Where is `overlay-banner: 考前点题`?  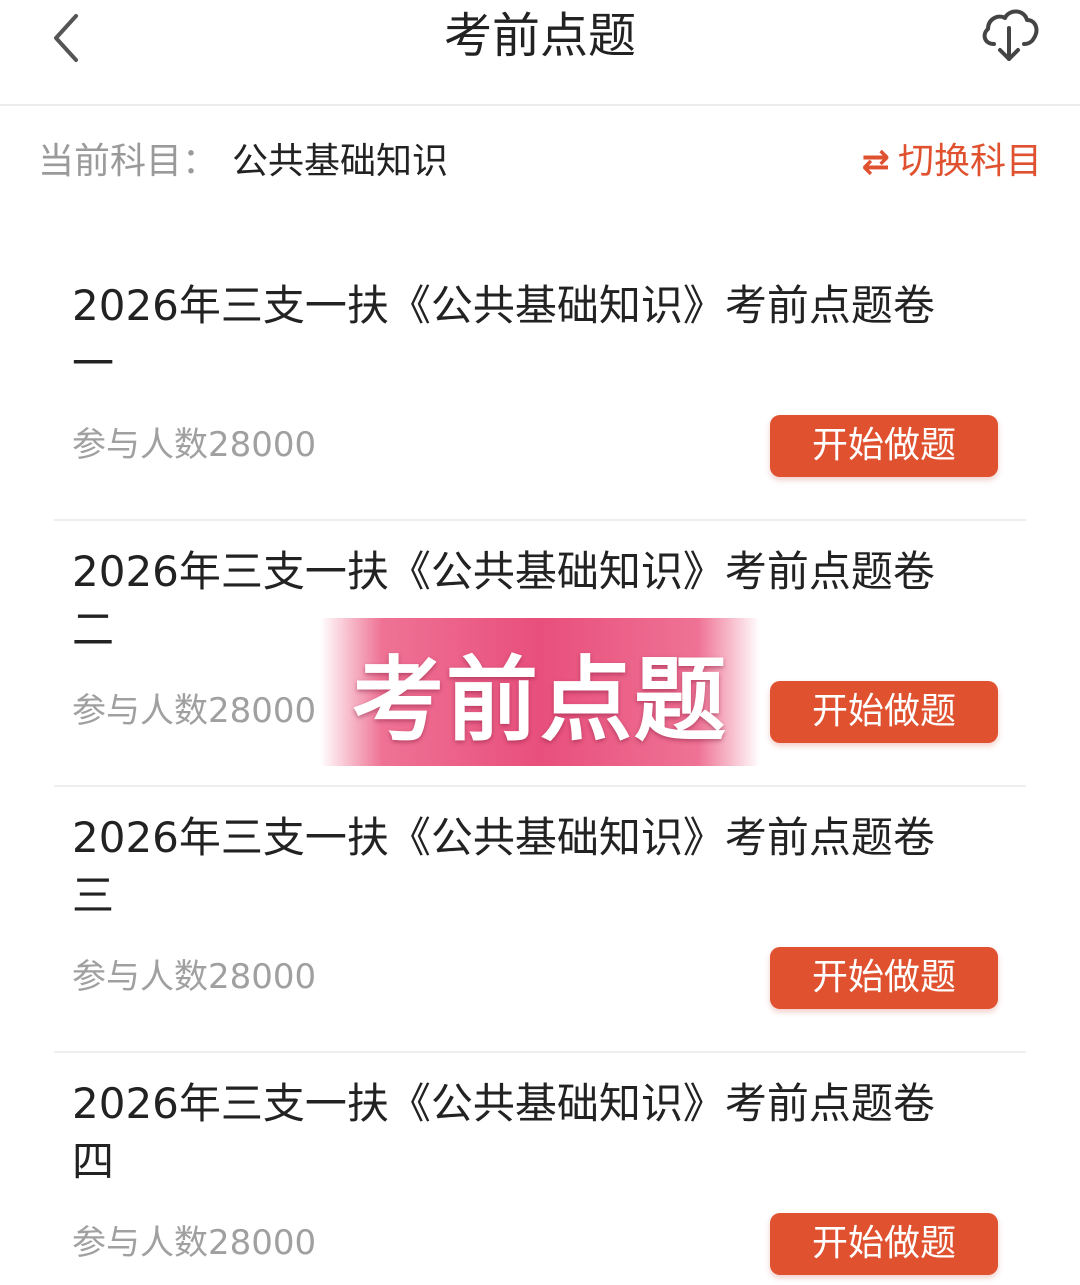
overlay-banner: 考前点题 is located at coordinates (540, 692).